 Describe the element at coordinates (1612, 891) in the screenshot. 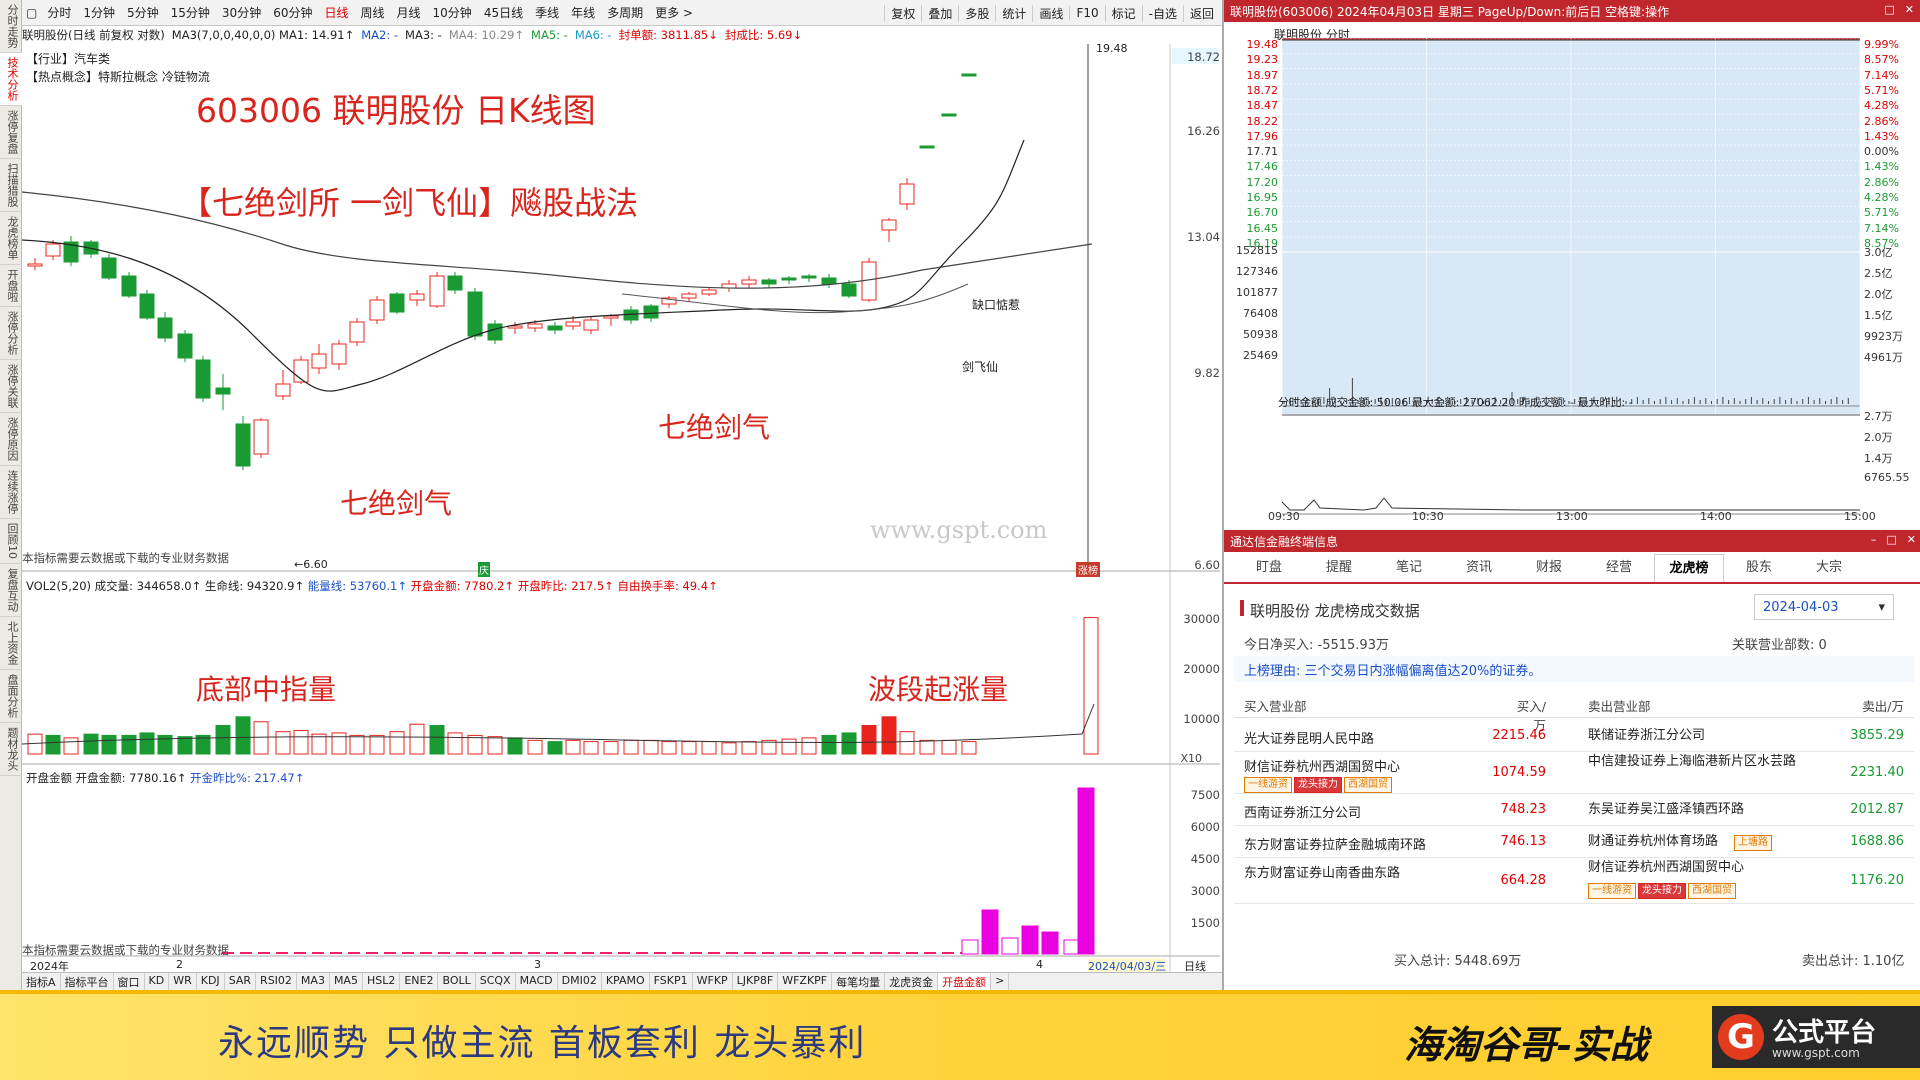

I see `branch-tag: 一线游资` at that location.